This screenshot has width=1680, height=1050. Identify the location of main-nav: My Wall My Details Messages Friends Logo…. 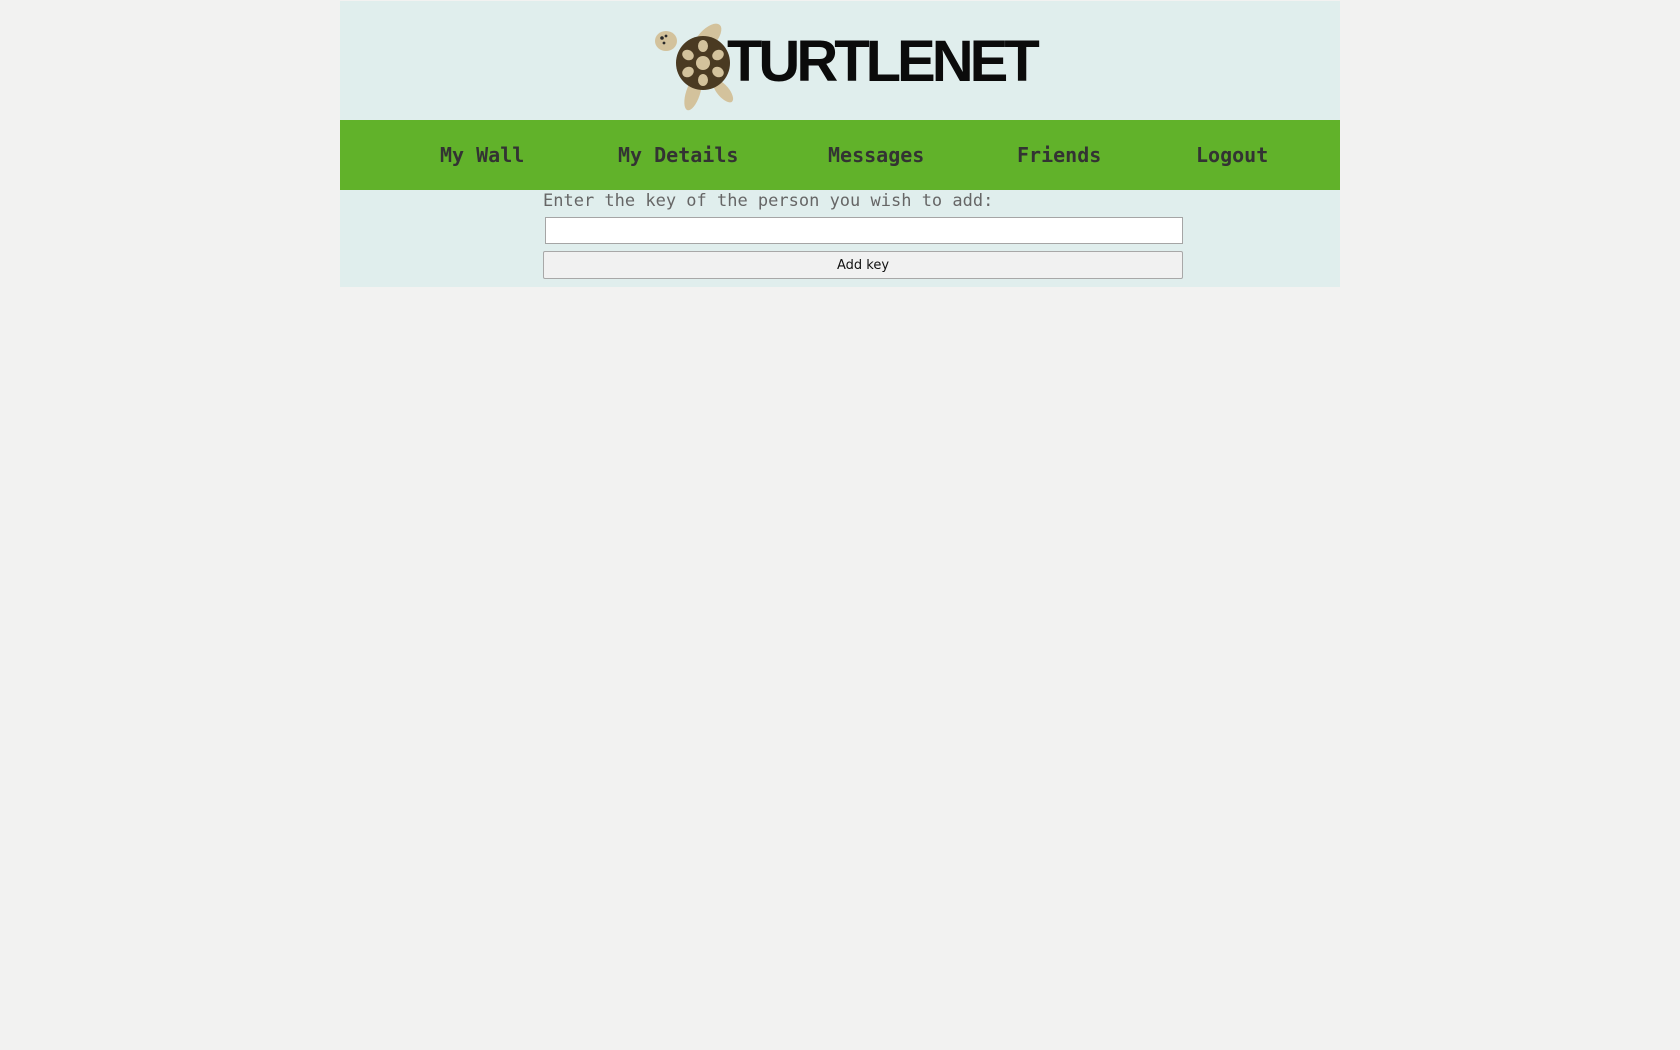
(840, 155).